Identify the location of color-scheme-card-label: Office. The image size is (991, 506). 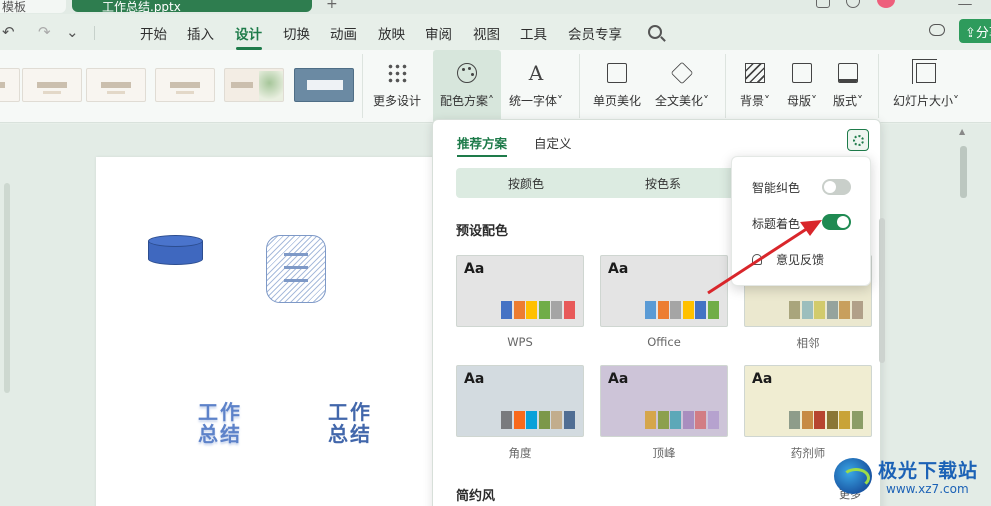
(664, 342).